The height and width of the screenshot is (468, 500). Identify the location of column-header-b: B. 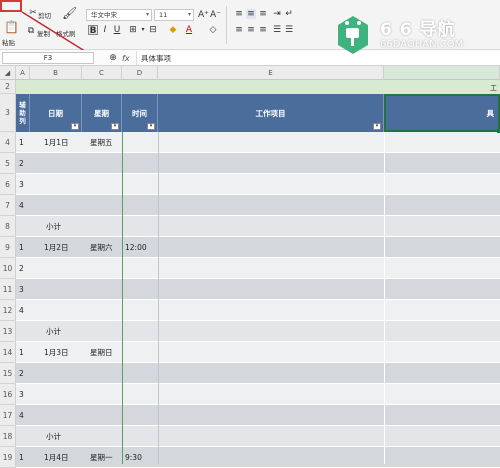
(56, 73).